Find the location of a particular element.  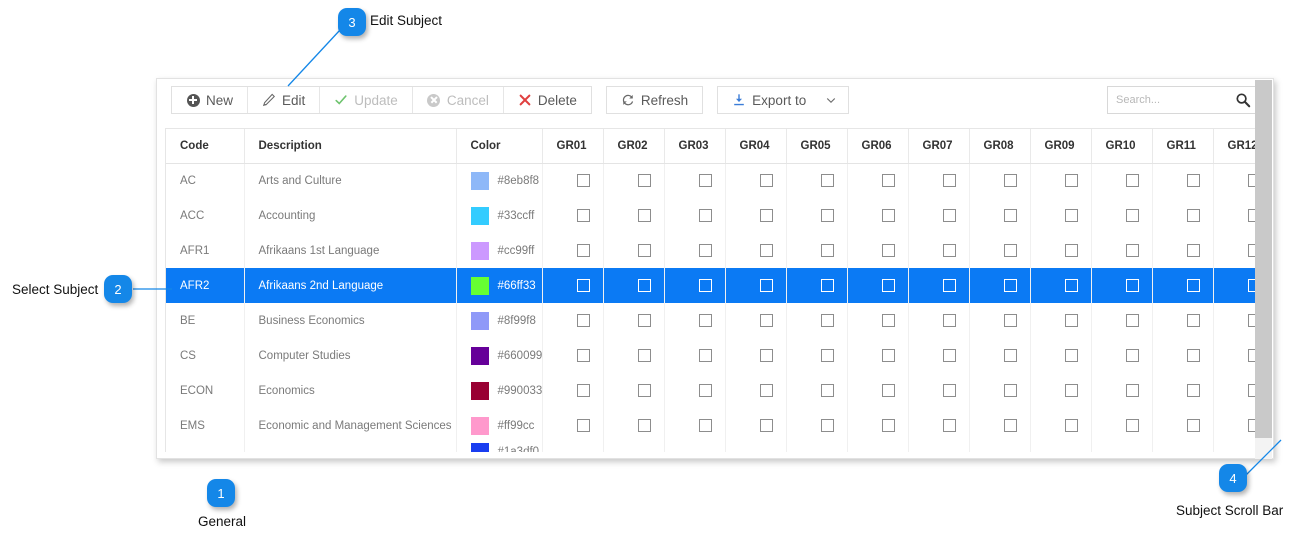

table-row: AFR1 Afrikaans 1st Language #cc99ff is located at coordinates (712, 250).